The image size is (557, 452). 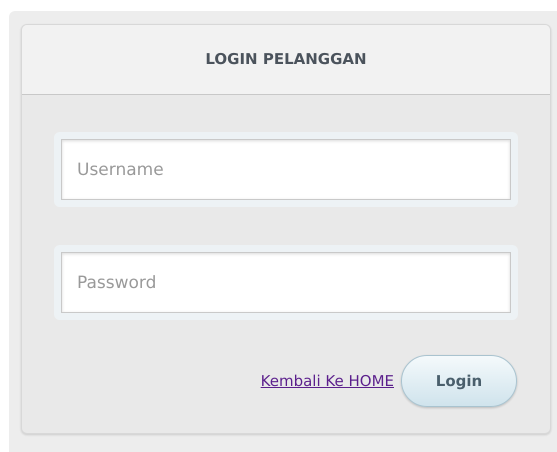 I want to click on card-title: LOGIN PELANGGAN, so click(x=286, y=59).